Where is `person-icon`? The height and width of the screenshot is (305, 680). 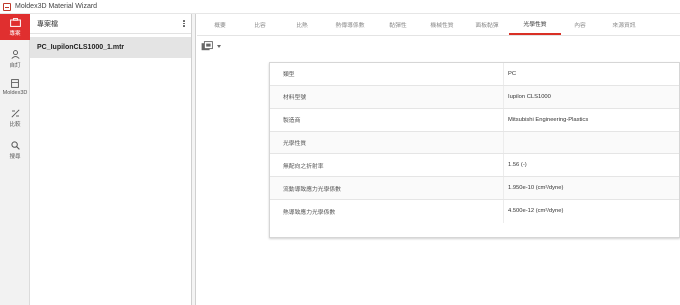 person-icon is located at coordinates (15, 54).